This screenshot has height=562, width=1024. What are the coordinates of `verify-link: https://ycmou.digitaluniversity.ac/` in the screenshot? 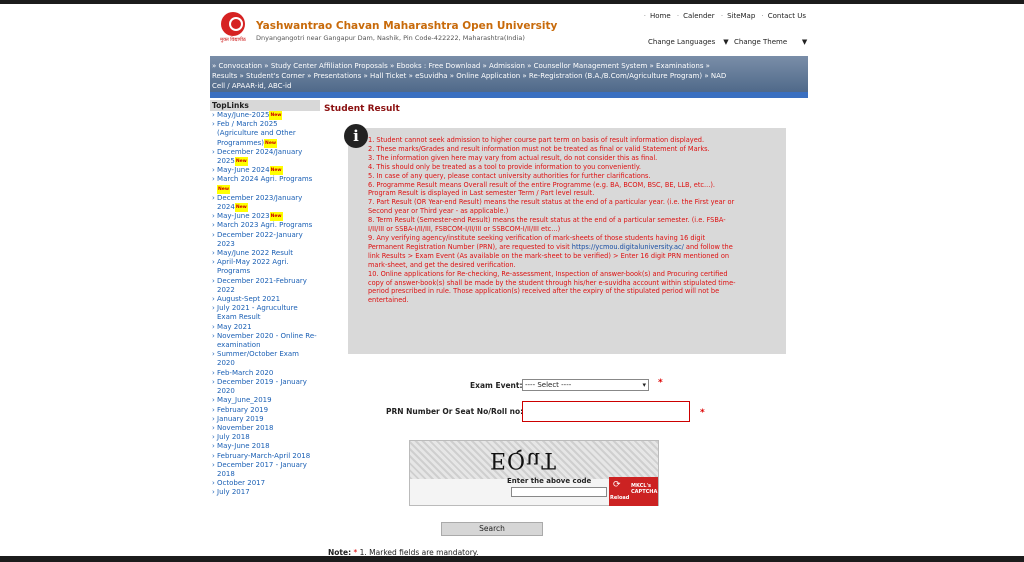 It's located at (628, 247).